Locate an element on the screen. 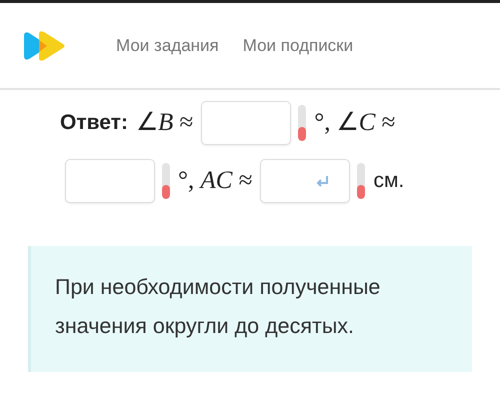  nav-link: Мои задания is located at coordinates (167, 45).